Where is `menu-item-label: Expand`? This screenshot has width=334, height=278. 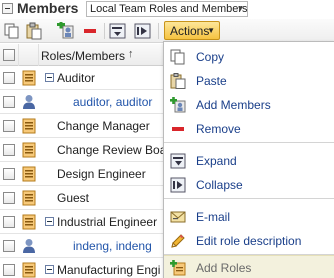 menu-item-label: Expand is located at coordinates (216, 161).